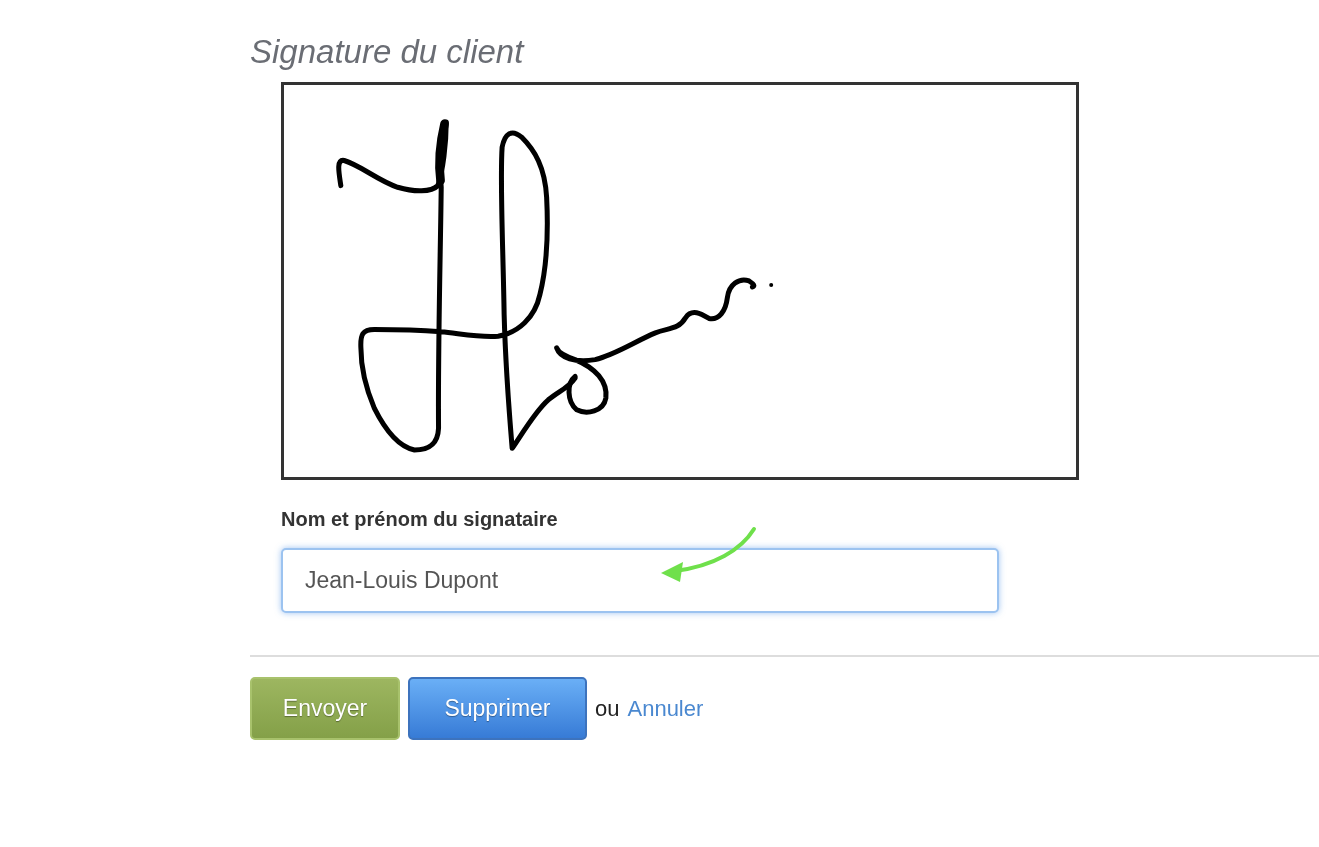 The width and height of the screenshot is (1319, 847). I want to click on action-button: Supprimer, so click(497, 708).